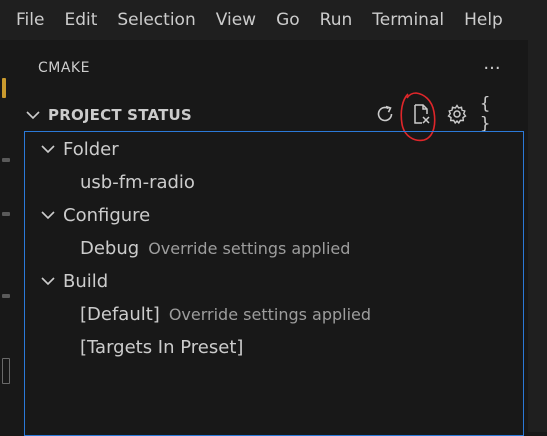  Describe the element at coordinates (6, 371) in the screenshot. I see `extensions-icon-fragment` at that location.